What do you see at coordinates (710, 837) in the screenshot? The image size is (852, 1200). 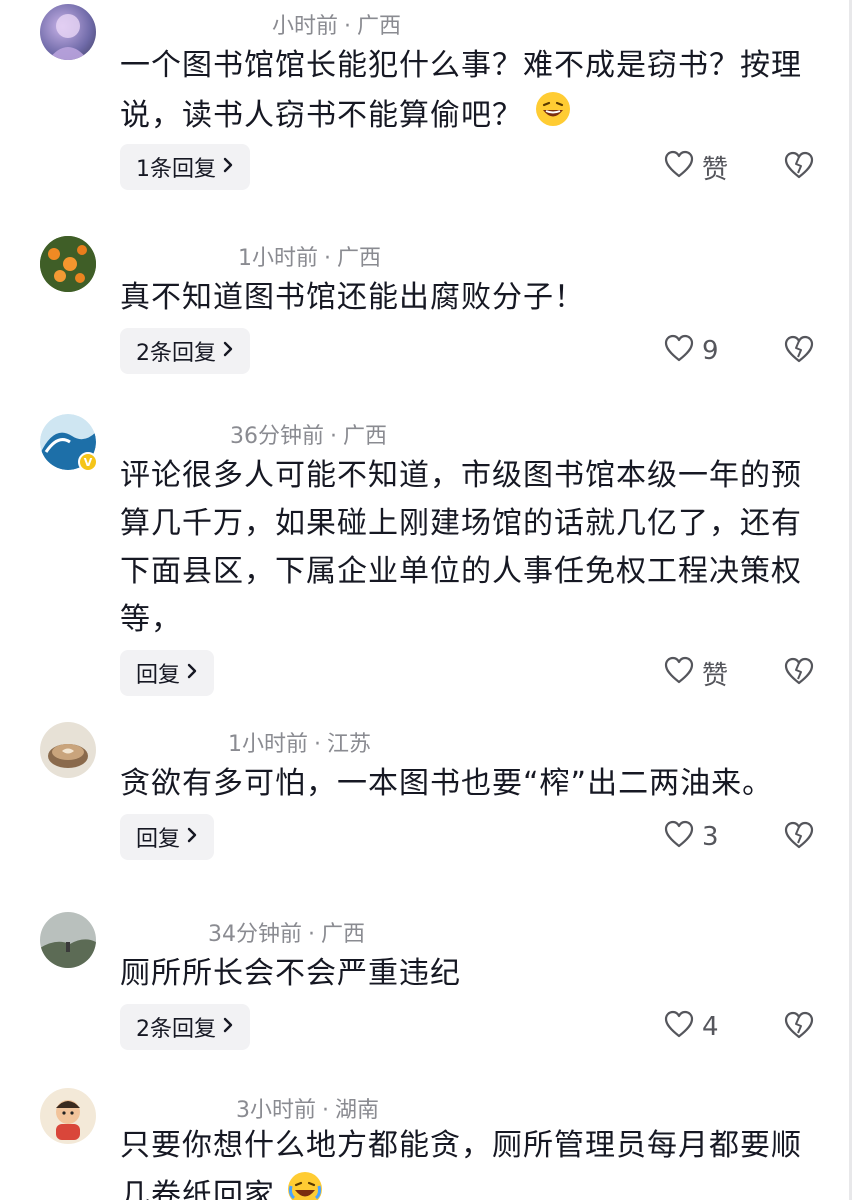 I see `like-count: 3` at bounding box center [710, 837].